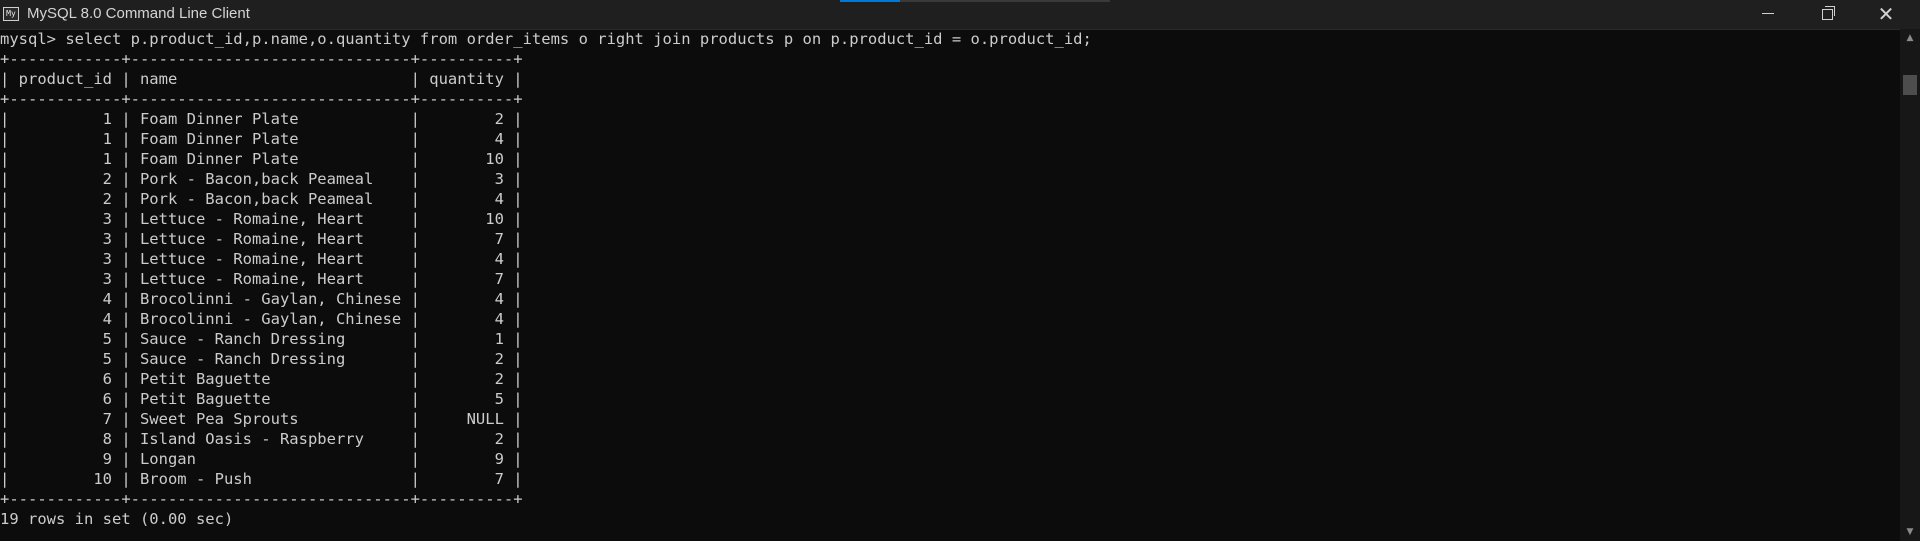 The image size is (1920, 541). I want to click on close-button: ✕, so click(1886, 14).